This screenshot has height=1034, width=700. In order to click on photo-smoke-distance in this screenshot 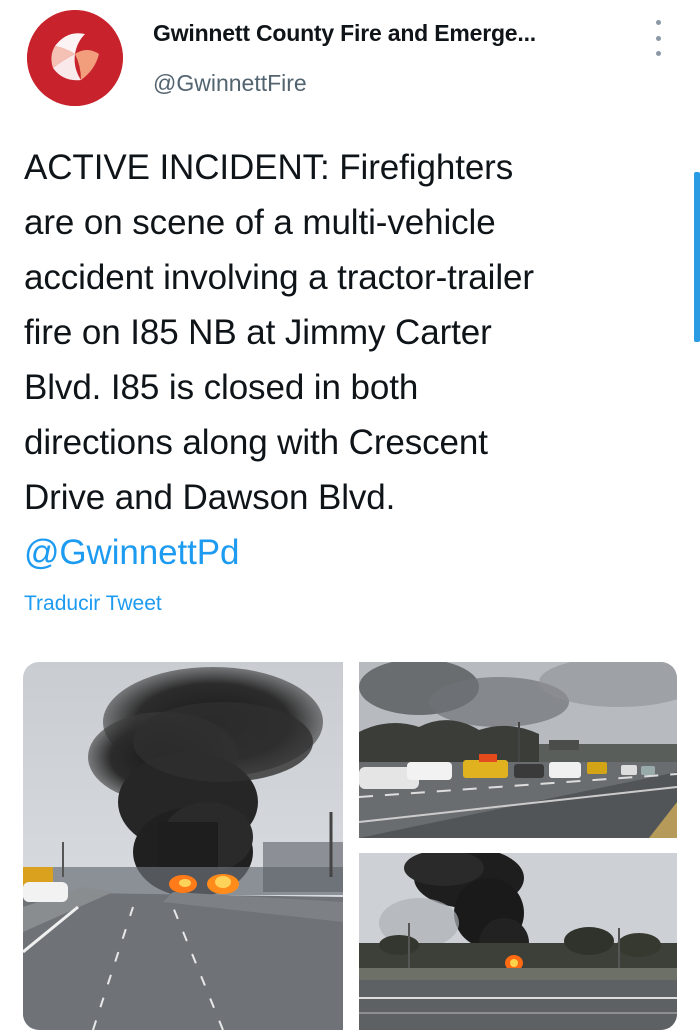, I will do `click(518, 941)`.